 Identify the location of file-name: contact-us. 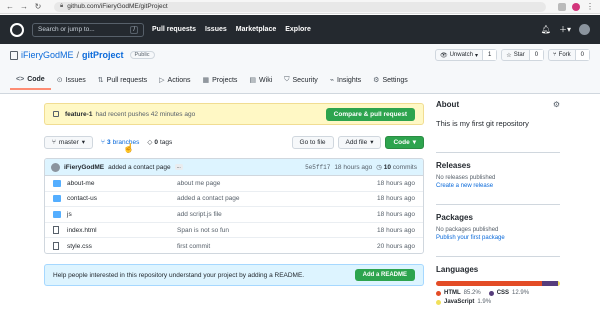
(122, 198).